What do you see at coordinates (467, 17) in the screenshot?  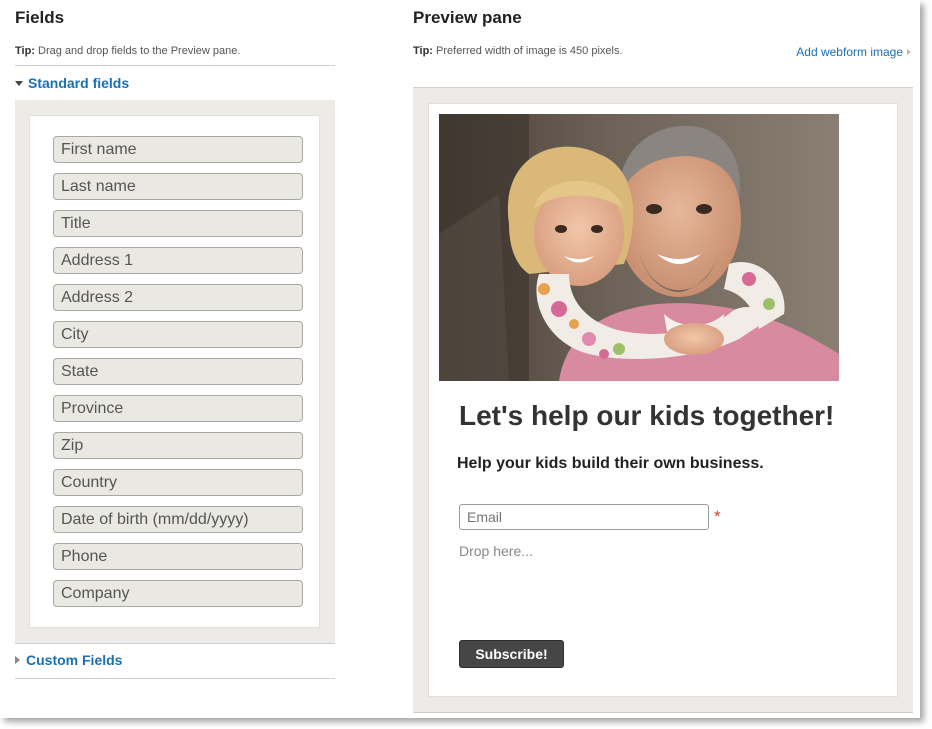 I see `preview-title: Preview pane` at bounding box center [467, 17].